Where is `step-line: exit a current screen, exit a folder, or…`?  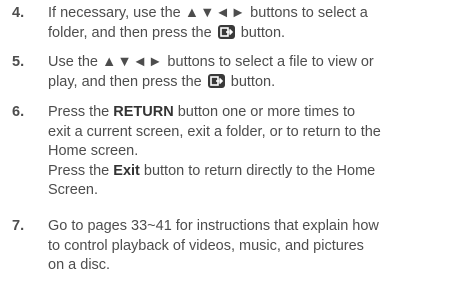
step-line: exit a current screen, exit a folder, or… is located at coordinates (214, 131).